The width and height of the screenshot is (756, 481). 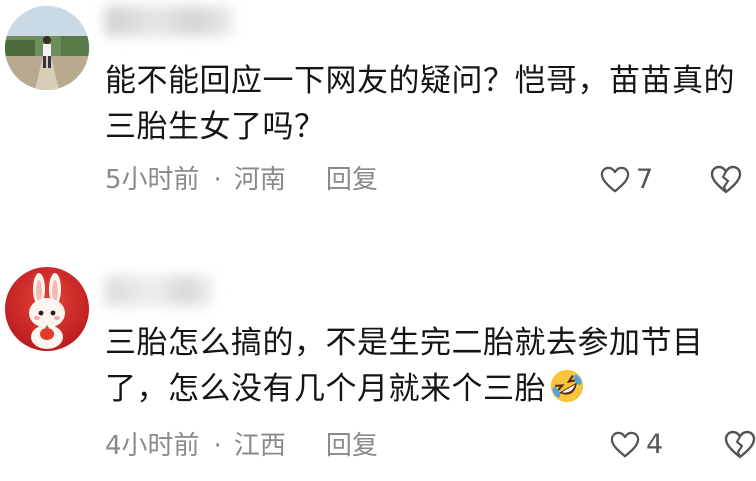 I want to click on person-photo-avatar-icon, so click(x=47, y=48).